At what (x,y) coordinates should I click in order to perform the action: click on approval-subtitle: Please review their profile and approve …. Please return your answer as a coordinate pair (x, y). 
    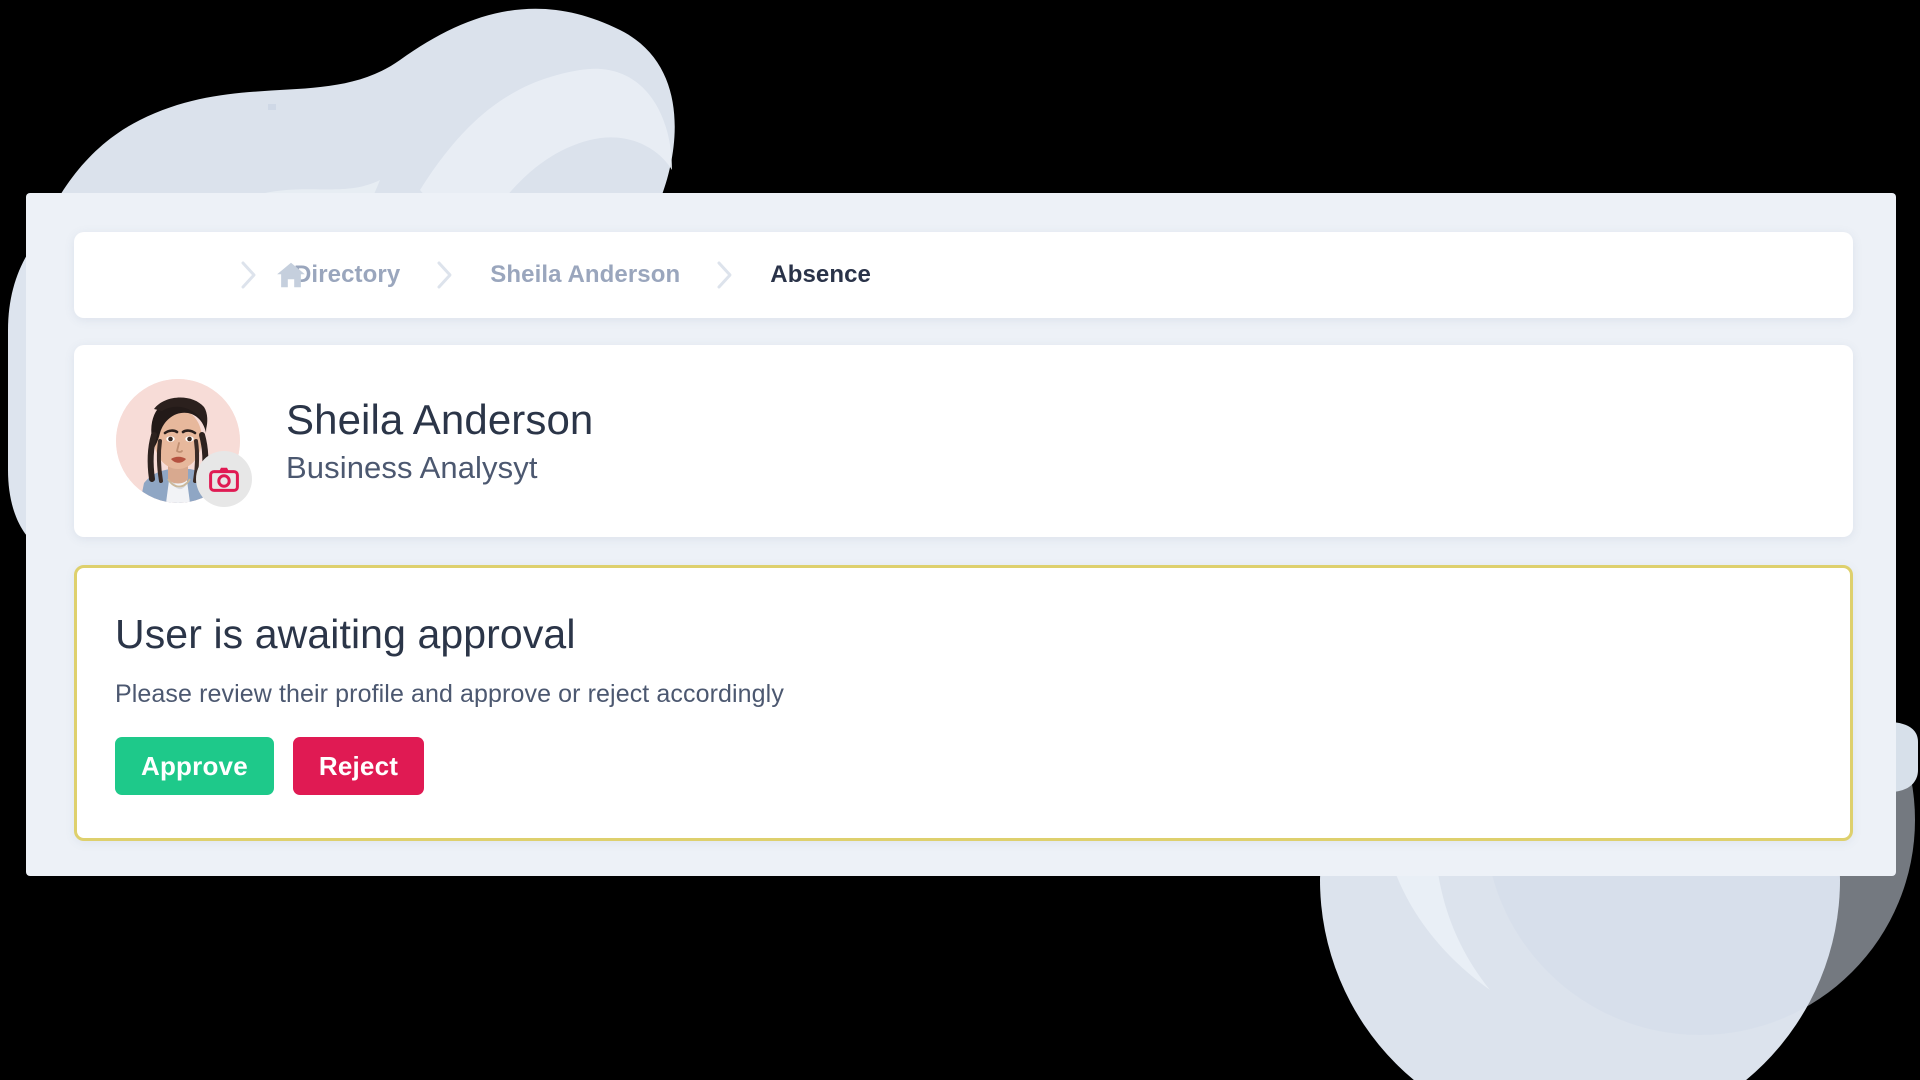
    Looking at the image, I should click on (449, 694).